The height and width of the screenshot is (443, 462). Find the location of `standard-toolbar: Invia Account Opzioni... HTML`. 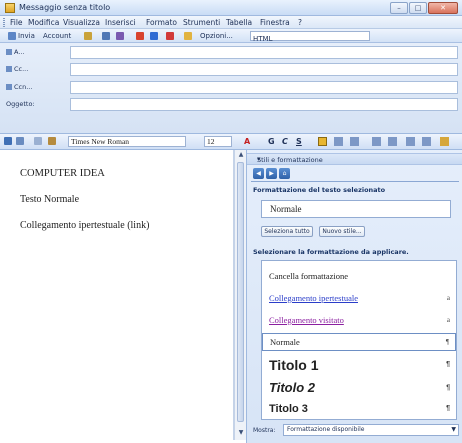

standard-toolbar: Invia Account Opzioni... HTML is located at coordinates (231, 36).